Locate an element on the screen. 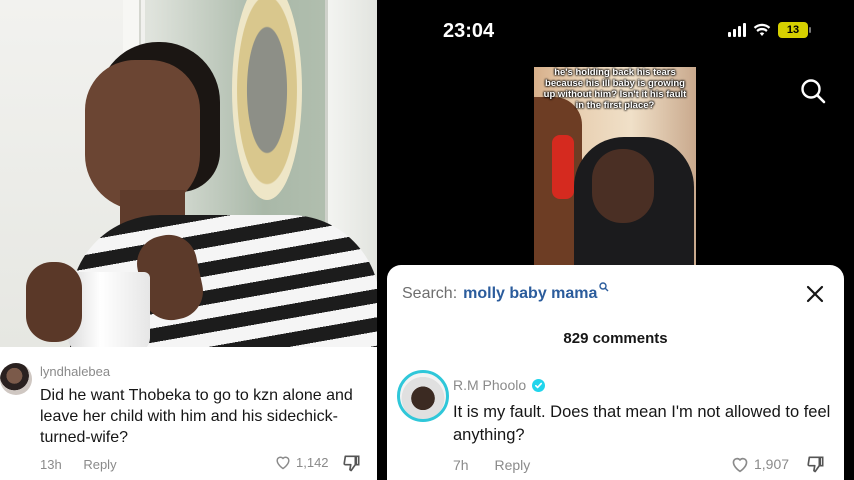 This screenshot has width=854, height=480. comment-time: 7h is located at coordinates (461, 465).